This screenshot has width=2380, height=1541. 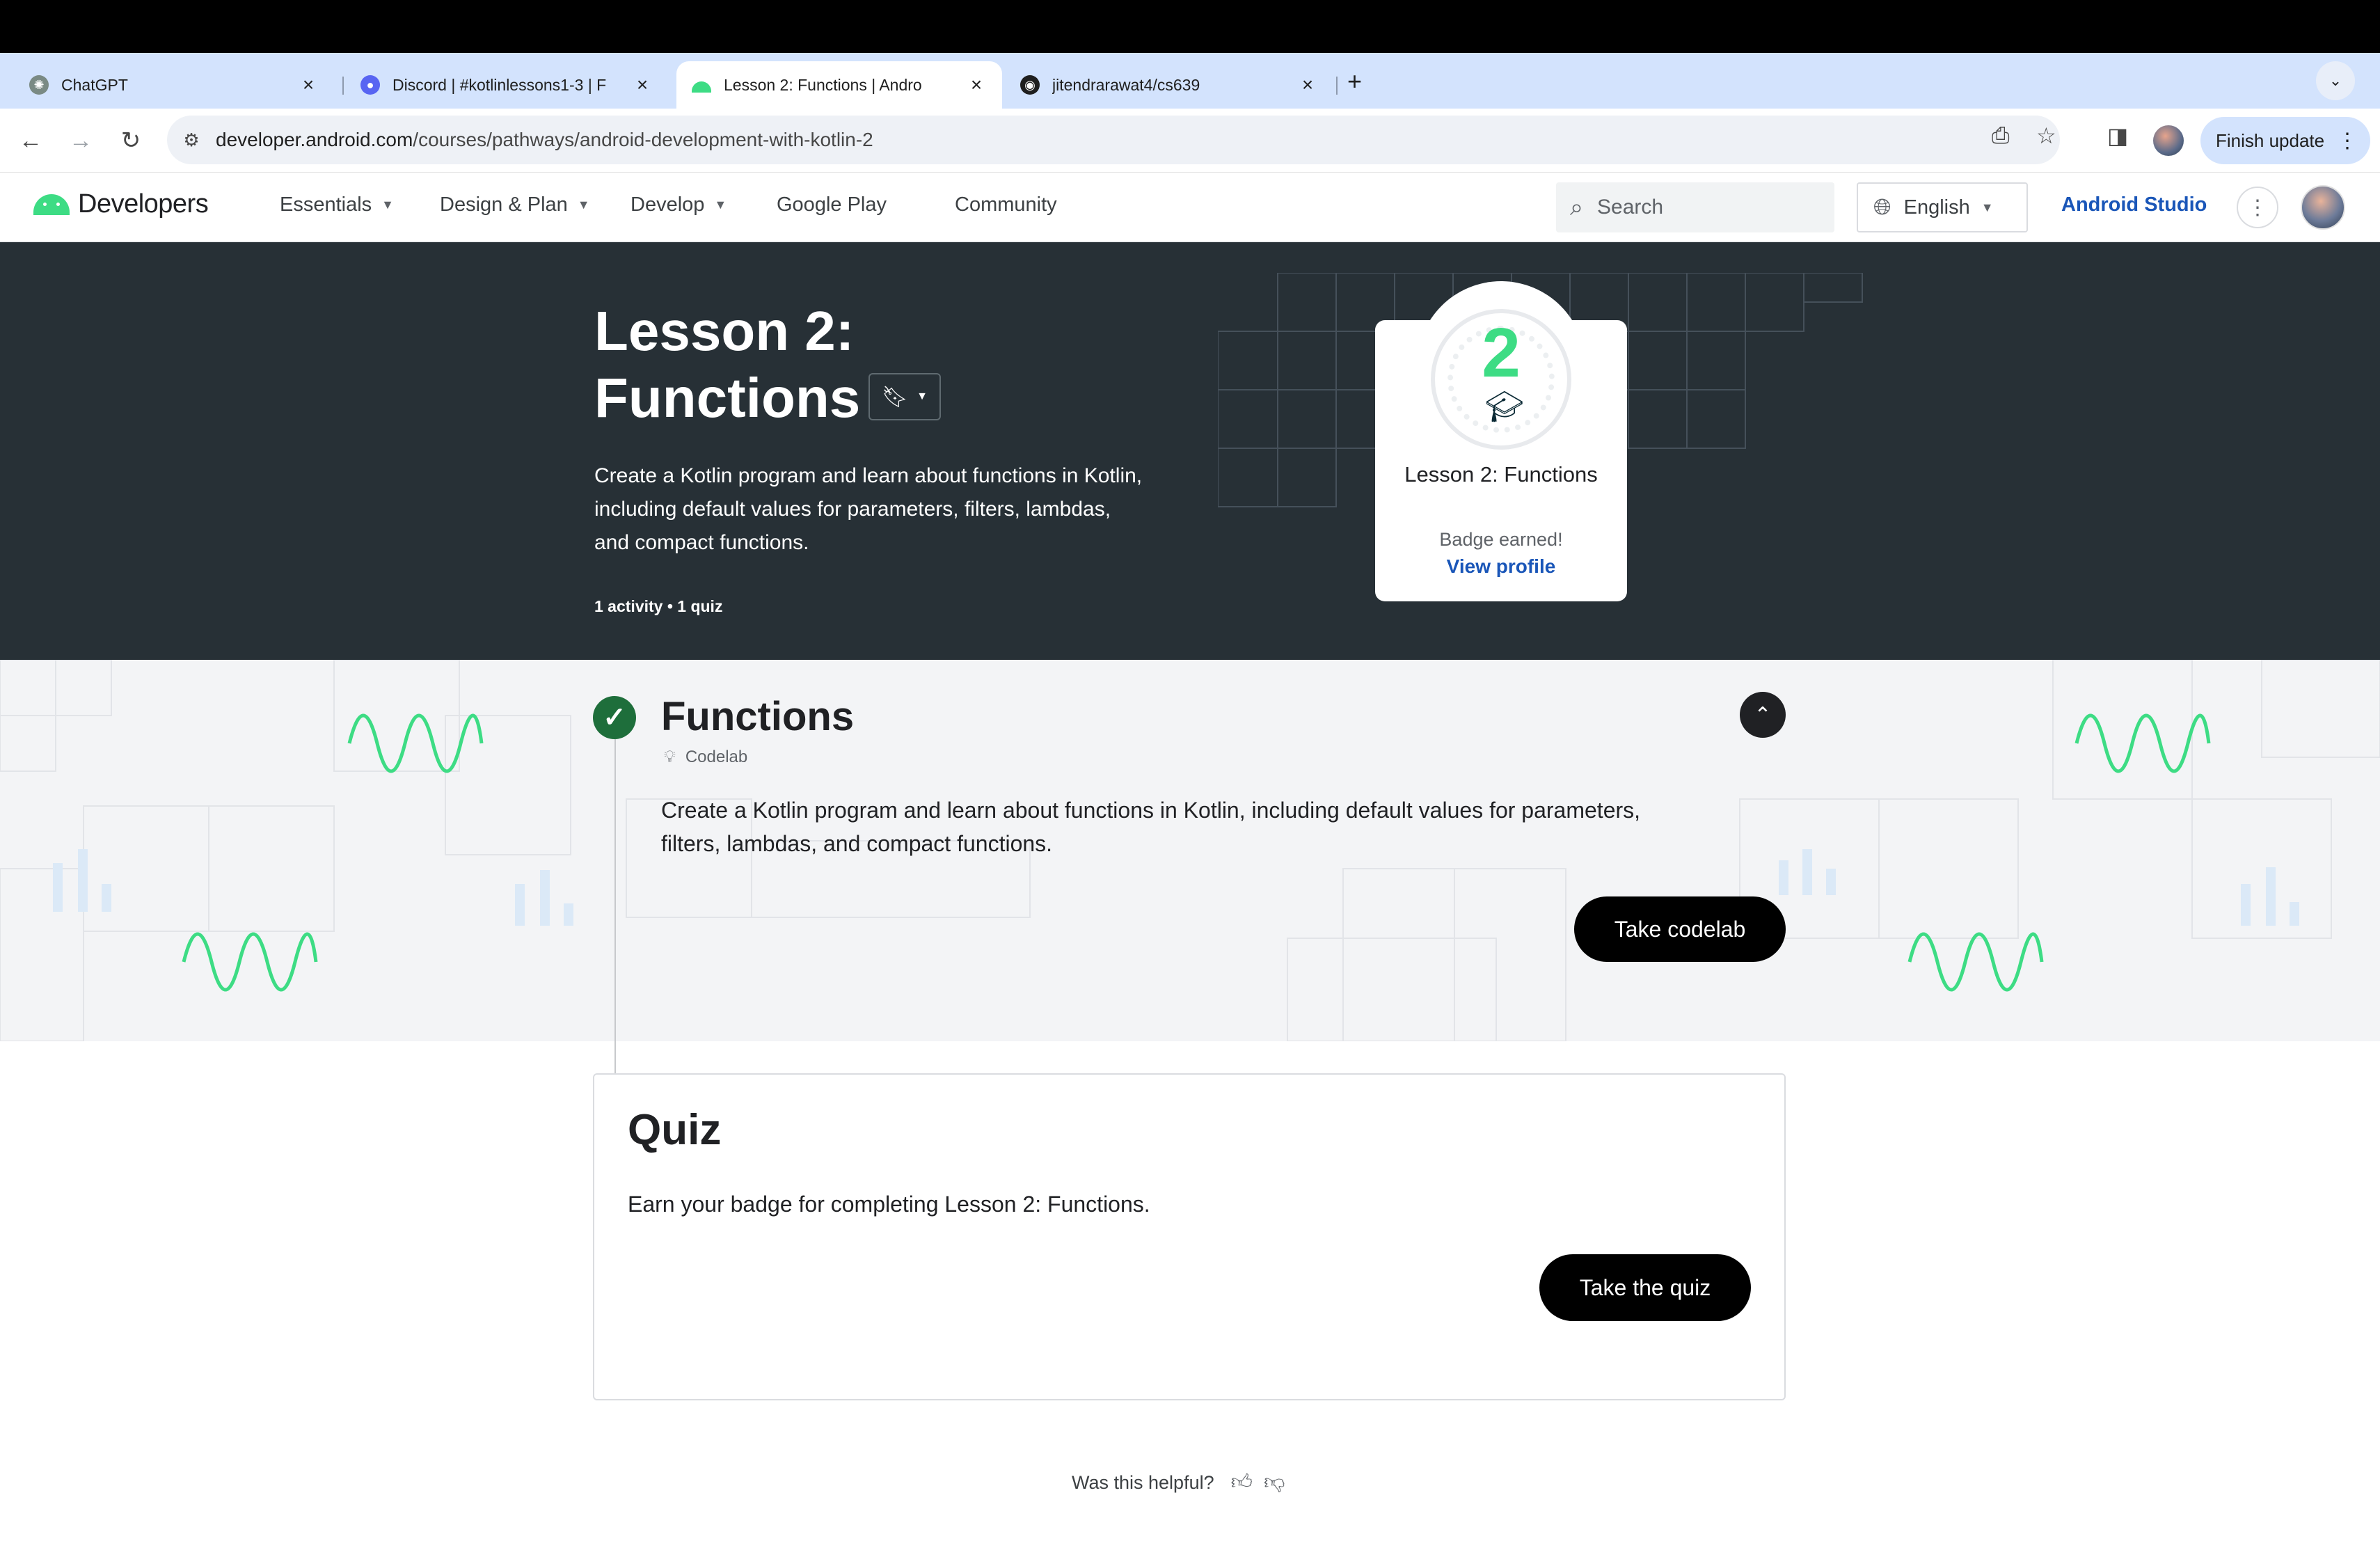 What do you see at coordinates (1354, 81) in the screenshot?
I see `new-tab-icon: +` at bounding box center [1354, 81].